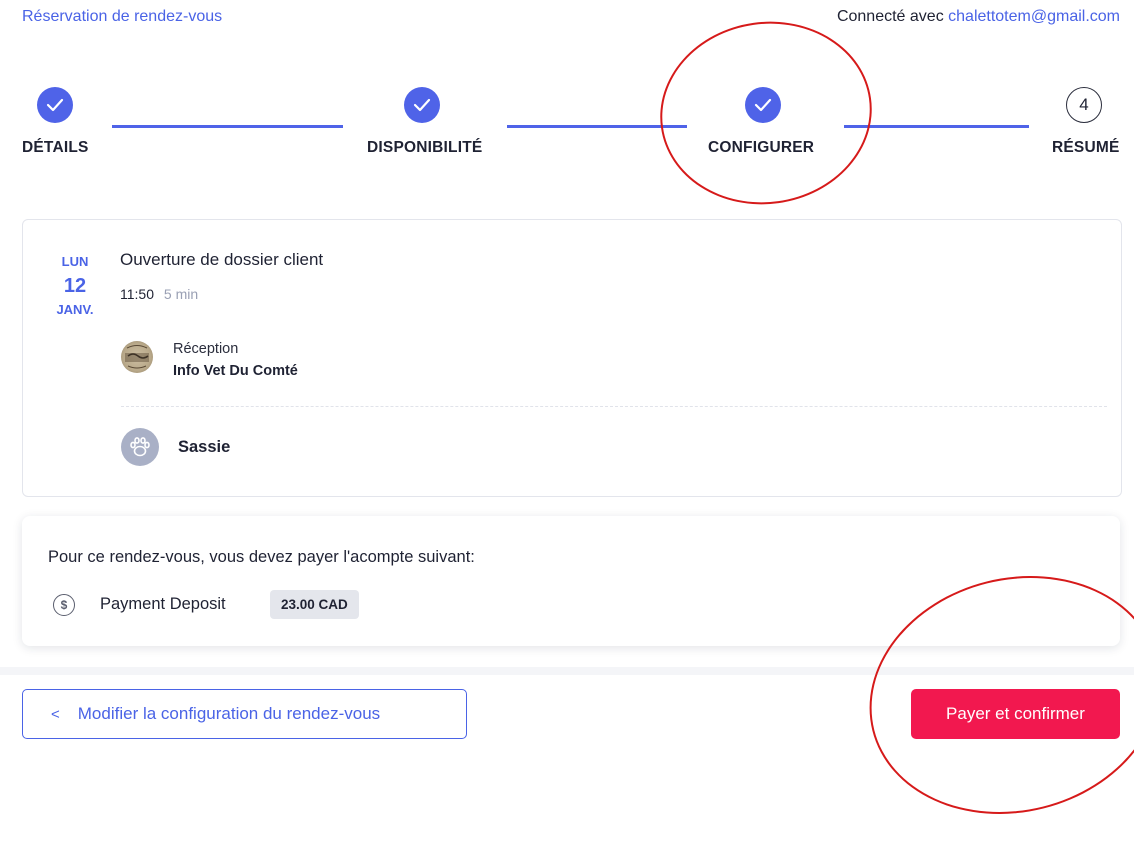 The height and width of the screenshot is (844, 1134). I want to click on step-details-check-icon, so click(55, 105).